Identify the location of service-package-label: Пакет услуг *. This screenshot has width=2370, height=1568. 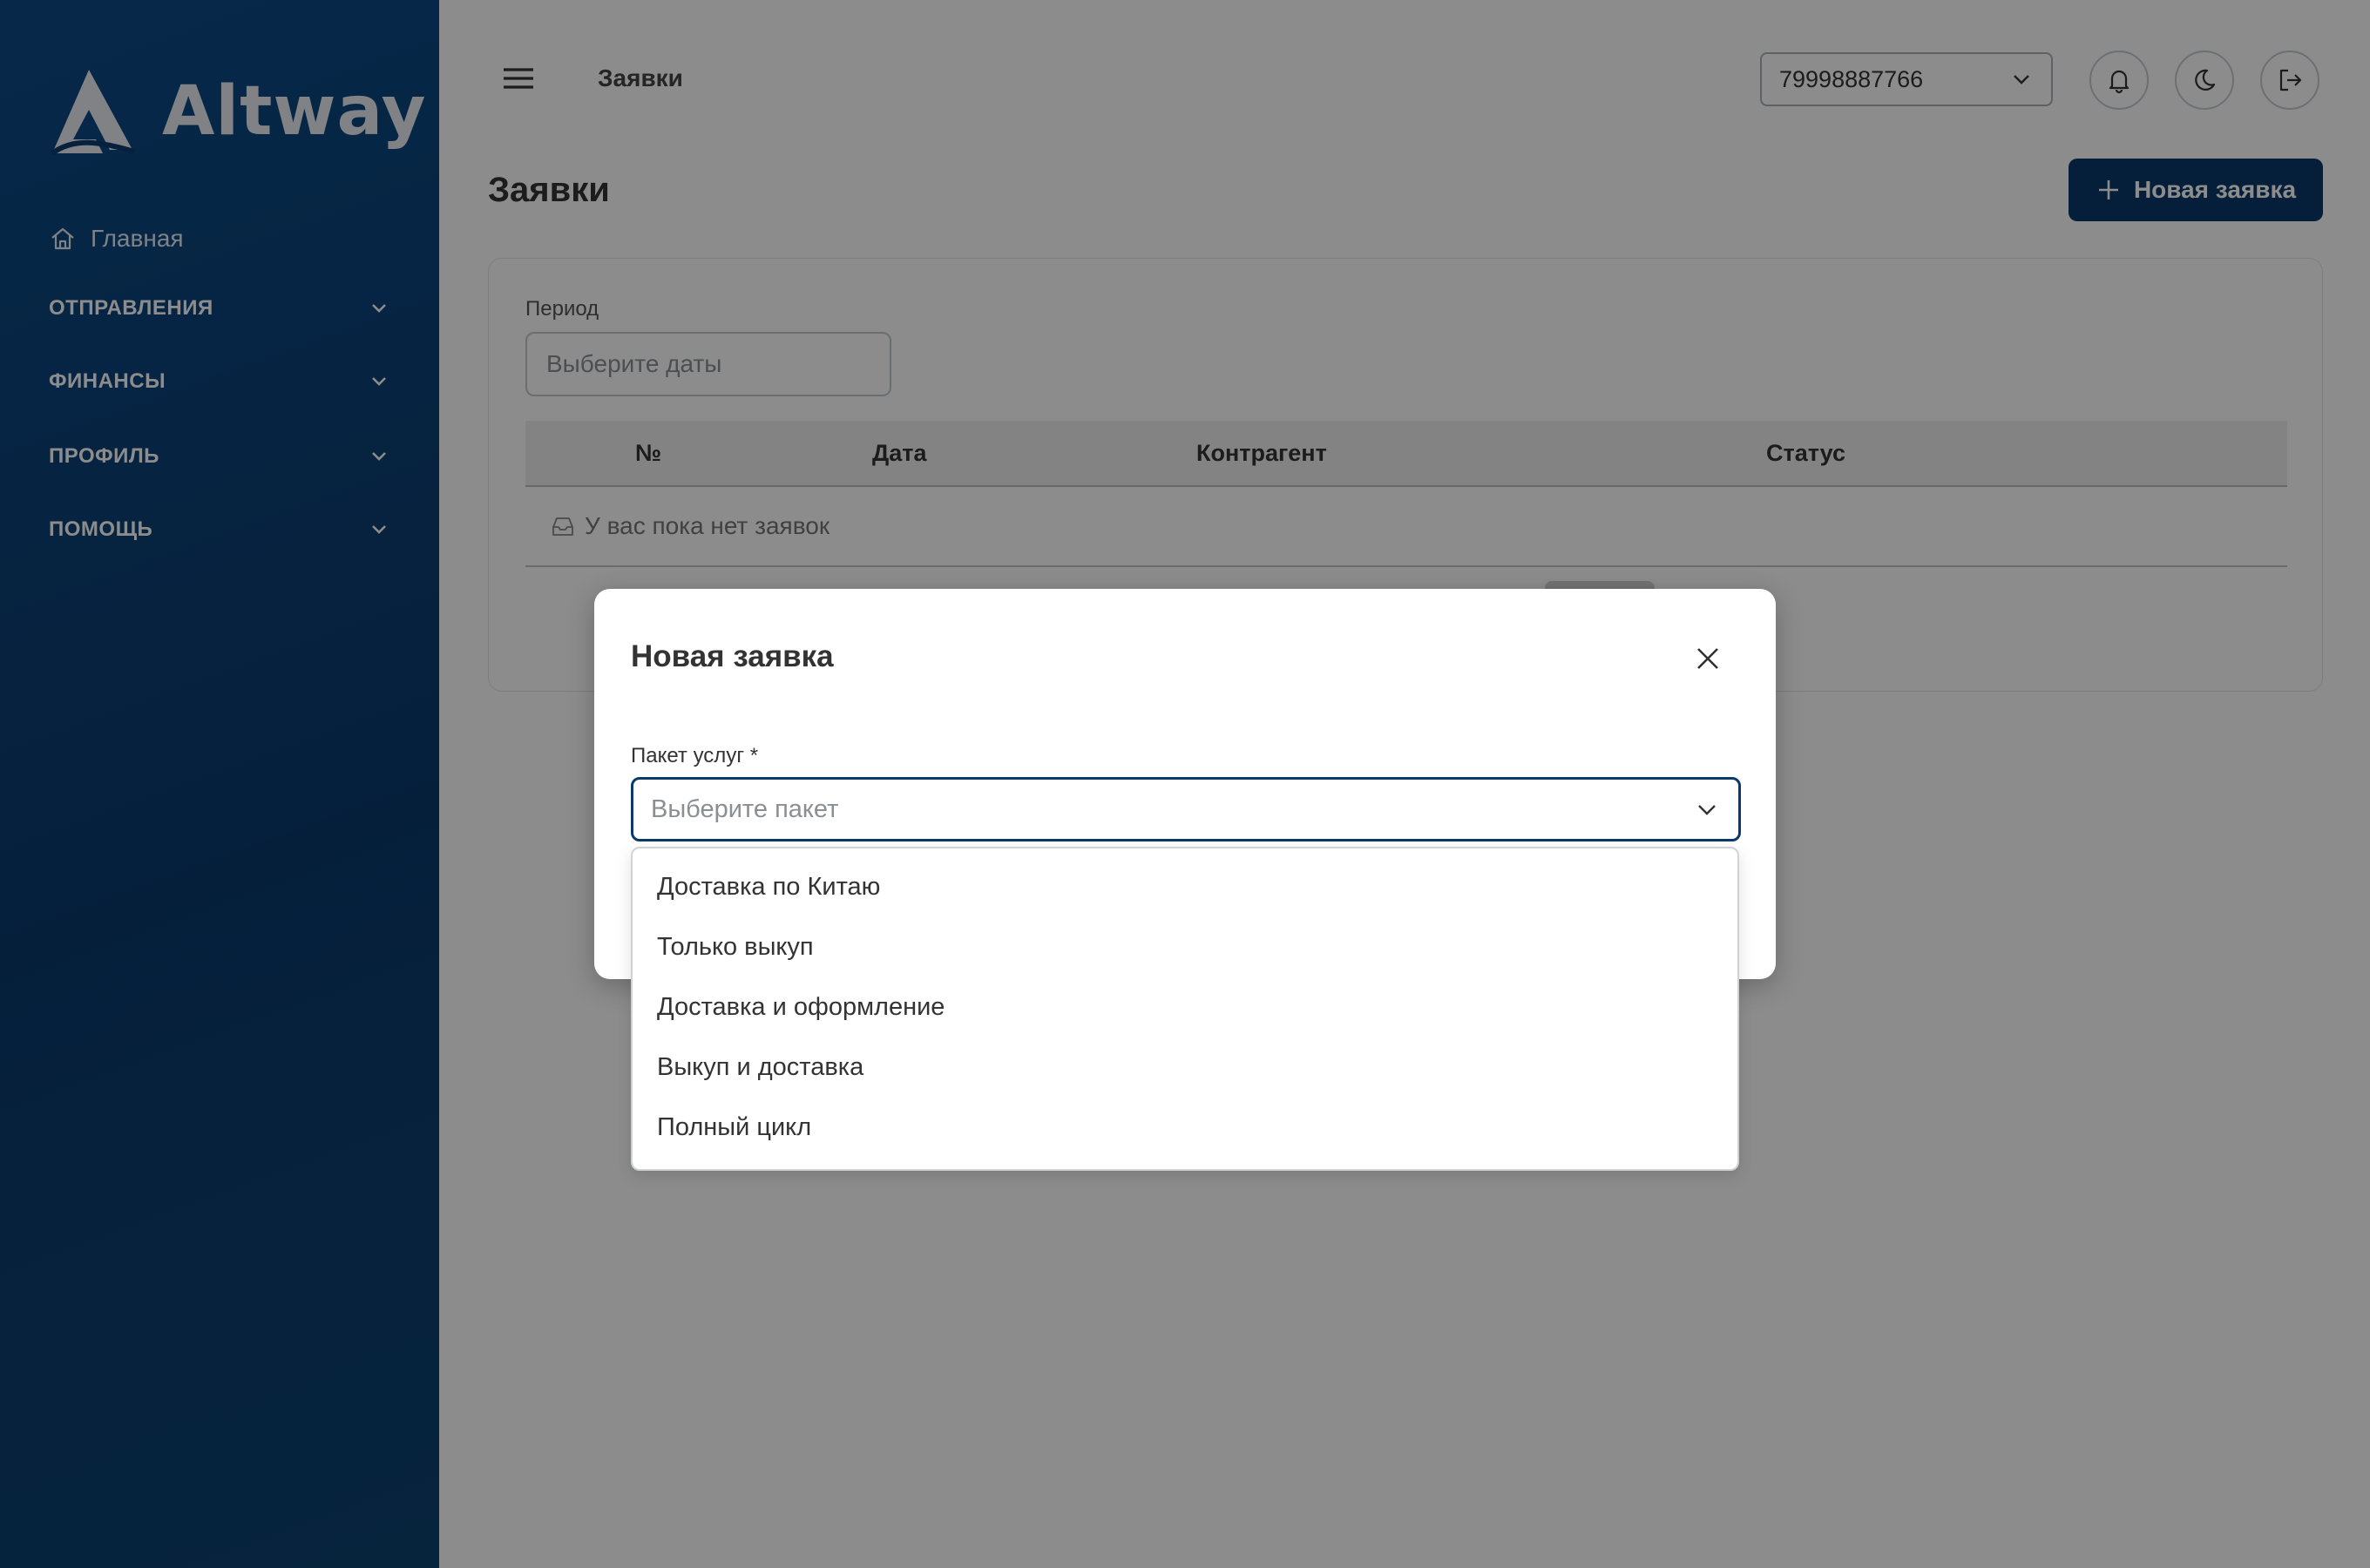
(695, 756).